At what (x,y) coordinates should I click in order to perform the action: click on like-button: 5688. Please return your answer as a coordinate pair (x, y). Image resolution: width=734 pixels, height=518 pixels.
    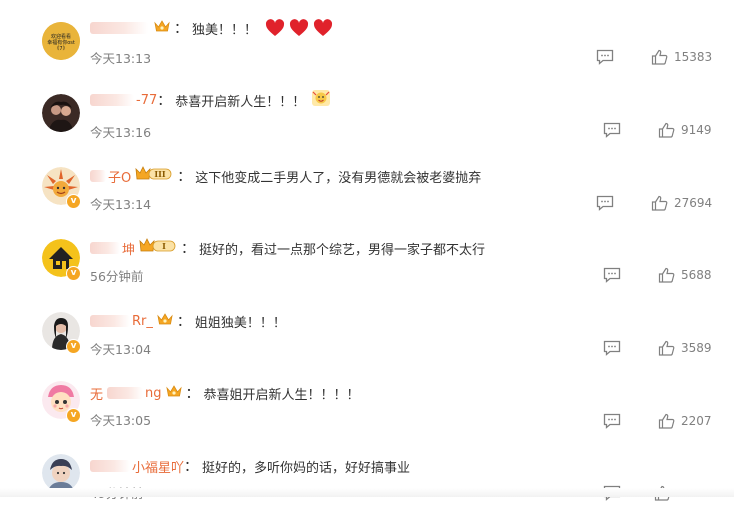
    Looking at the image, I should click on (685, 275).